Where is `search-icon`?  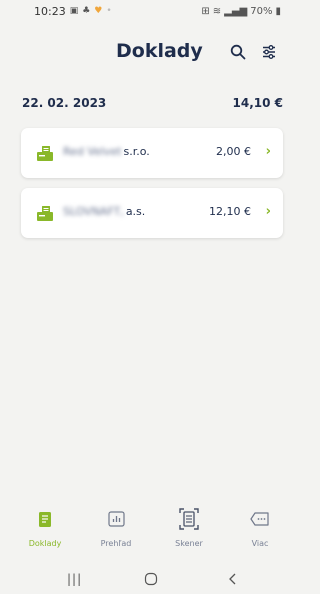 search-icon is located at coordinates (238, 52).